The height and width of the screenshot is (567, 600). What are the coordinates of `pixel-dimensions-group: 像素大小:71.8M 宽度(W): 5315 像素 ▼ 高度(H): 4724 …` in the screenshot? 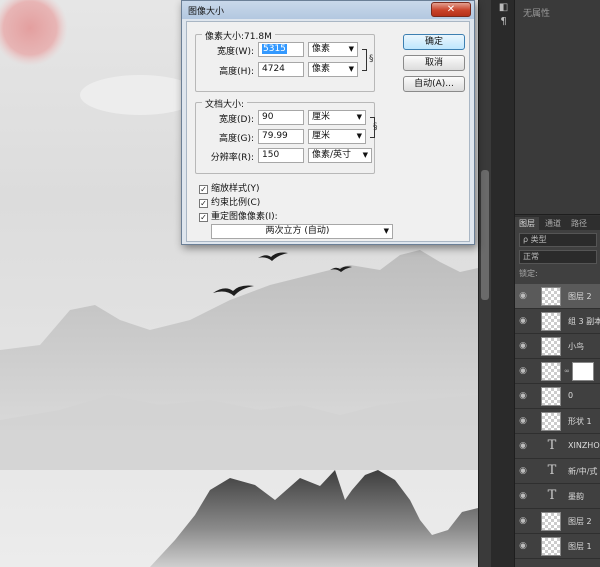 It's located at (285, 60).